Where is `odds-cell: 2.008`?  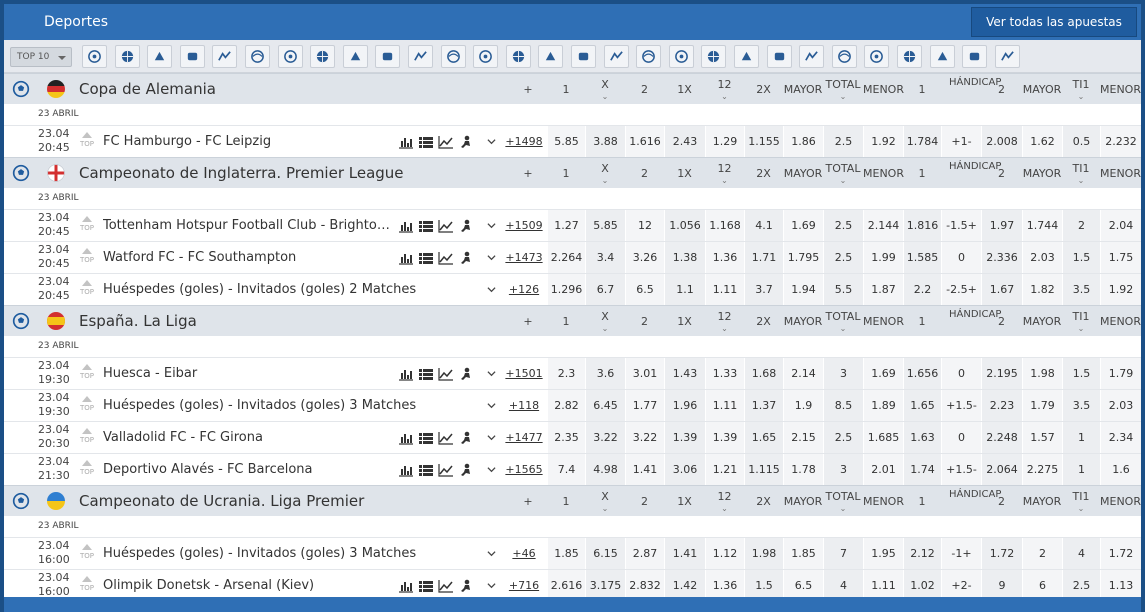 odds-cell: 2.008 is located at coordinates (1001, 142).